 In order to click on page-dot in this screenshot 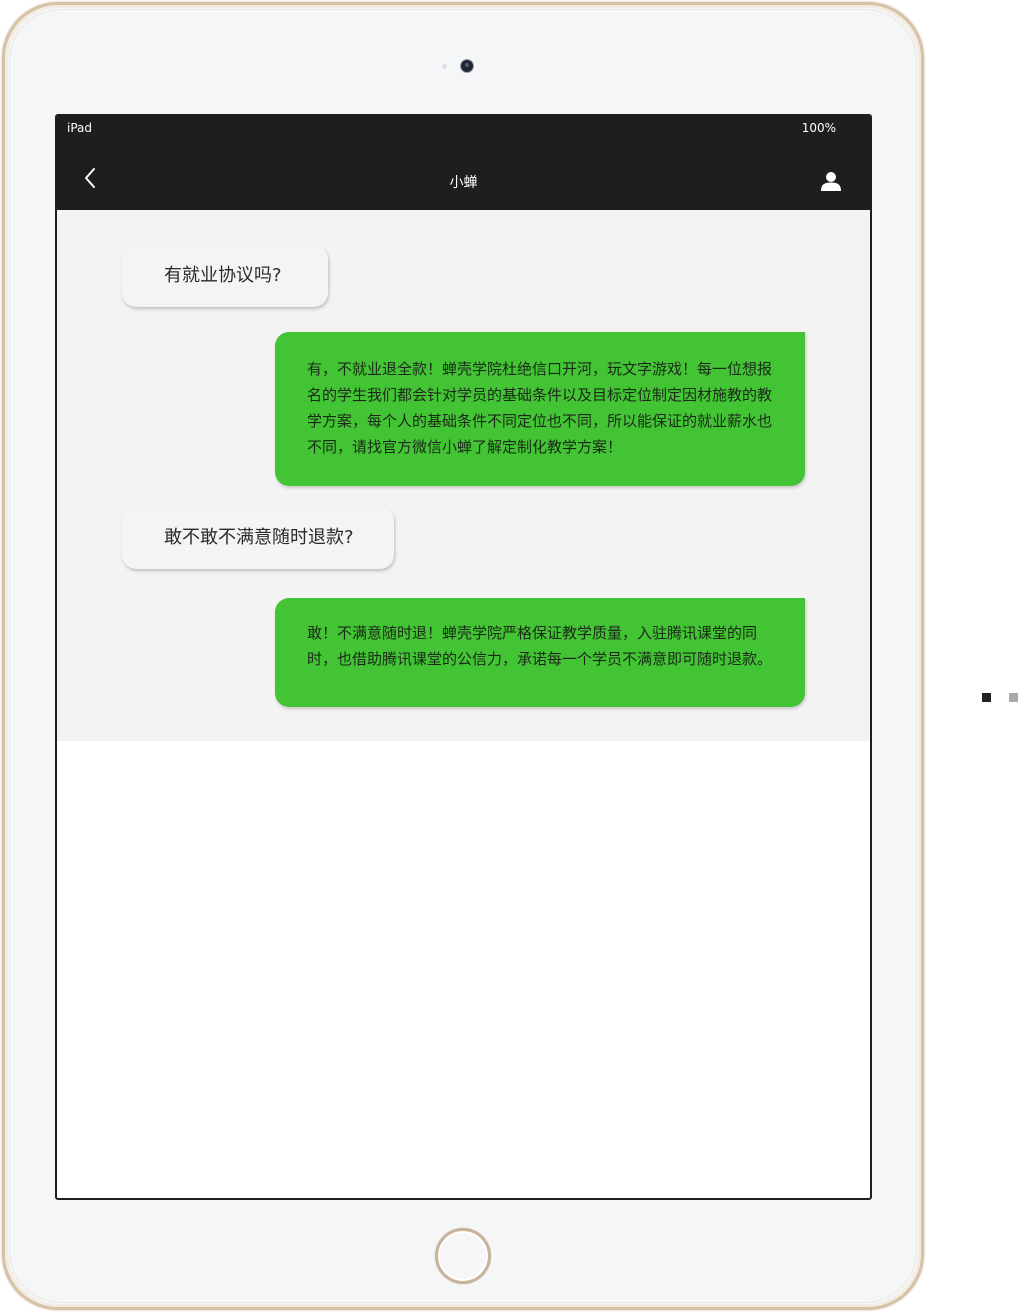, I will do `click(1013, 697)`.